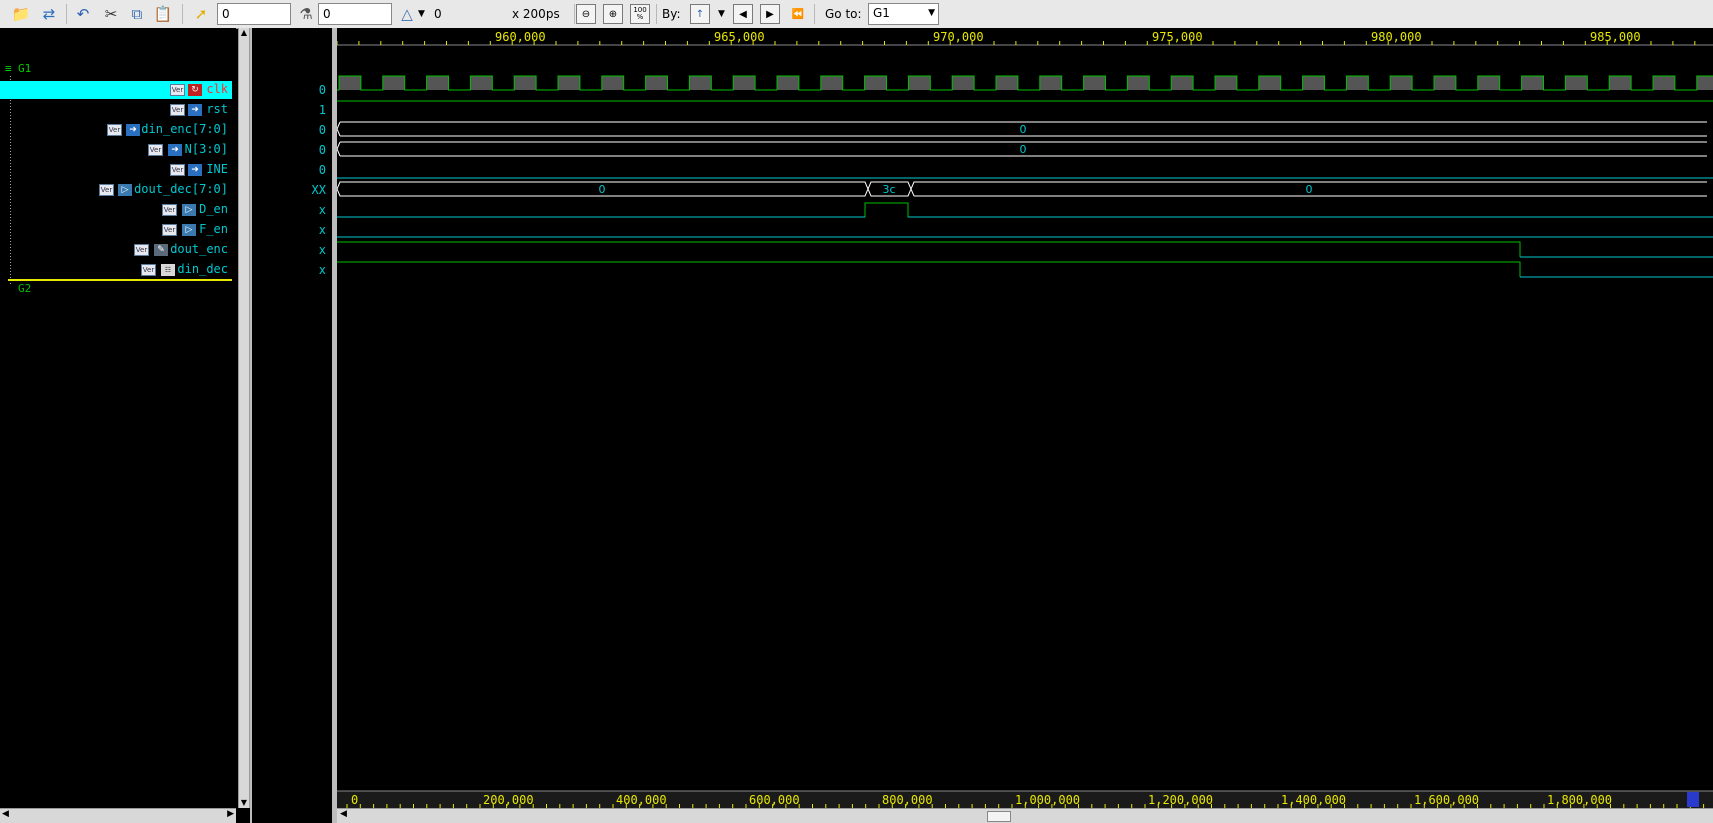  I want to click on signal-row-dout-enc: Ver ✎ dout_enc, so click(116, 250).